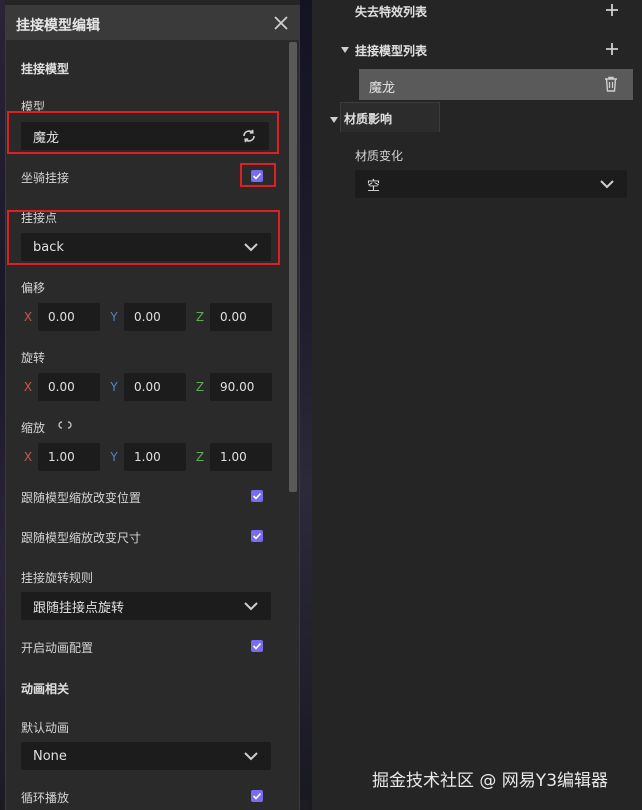  I want to click on scale-y-axis-label: Y, so click(114, 457).